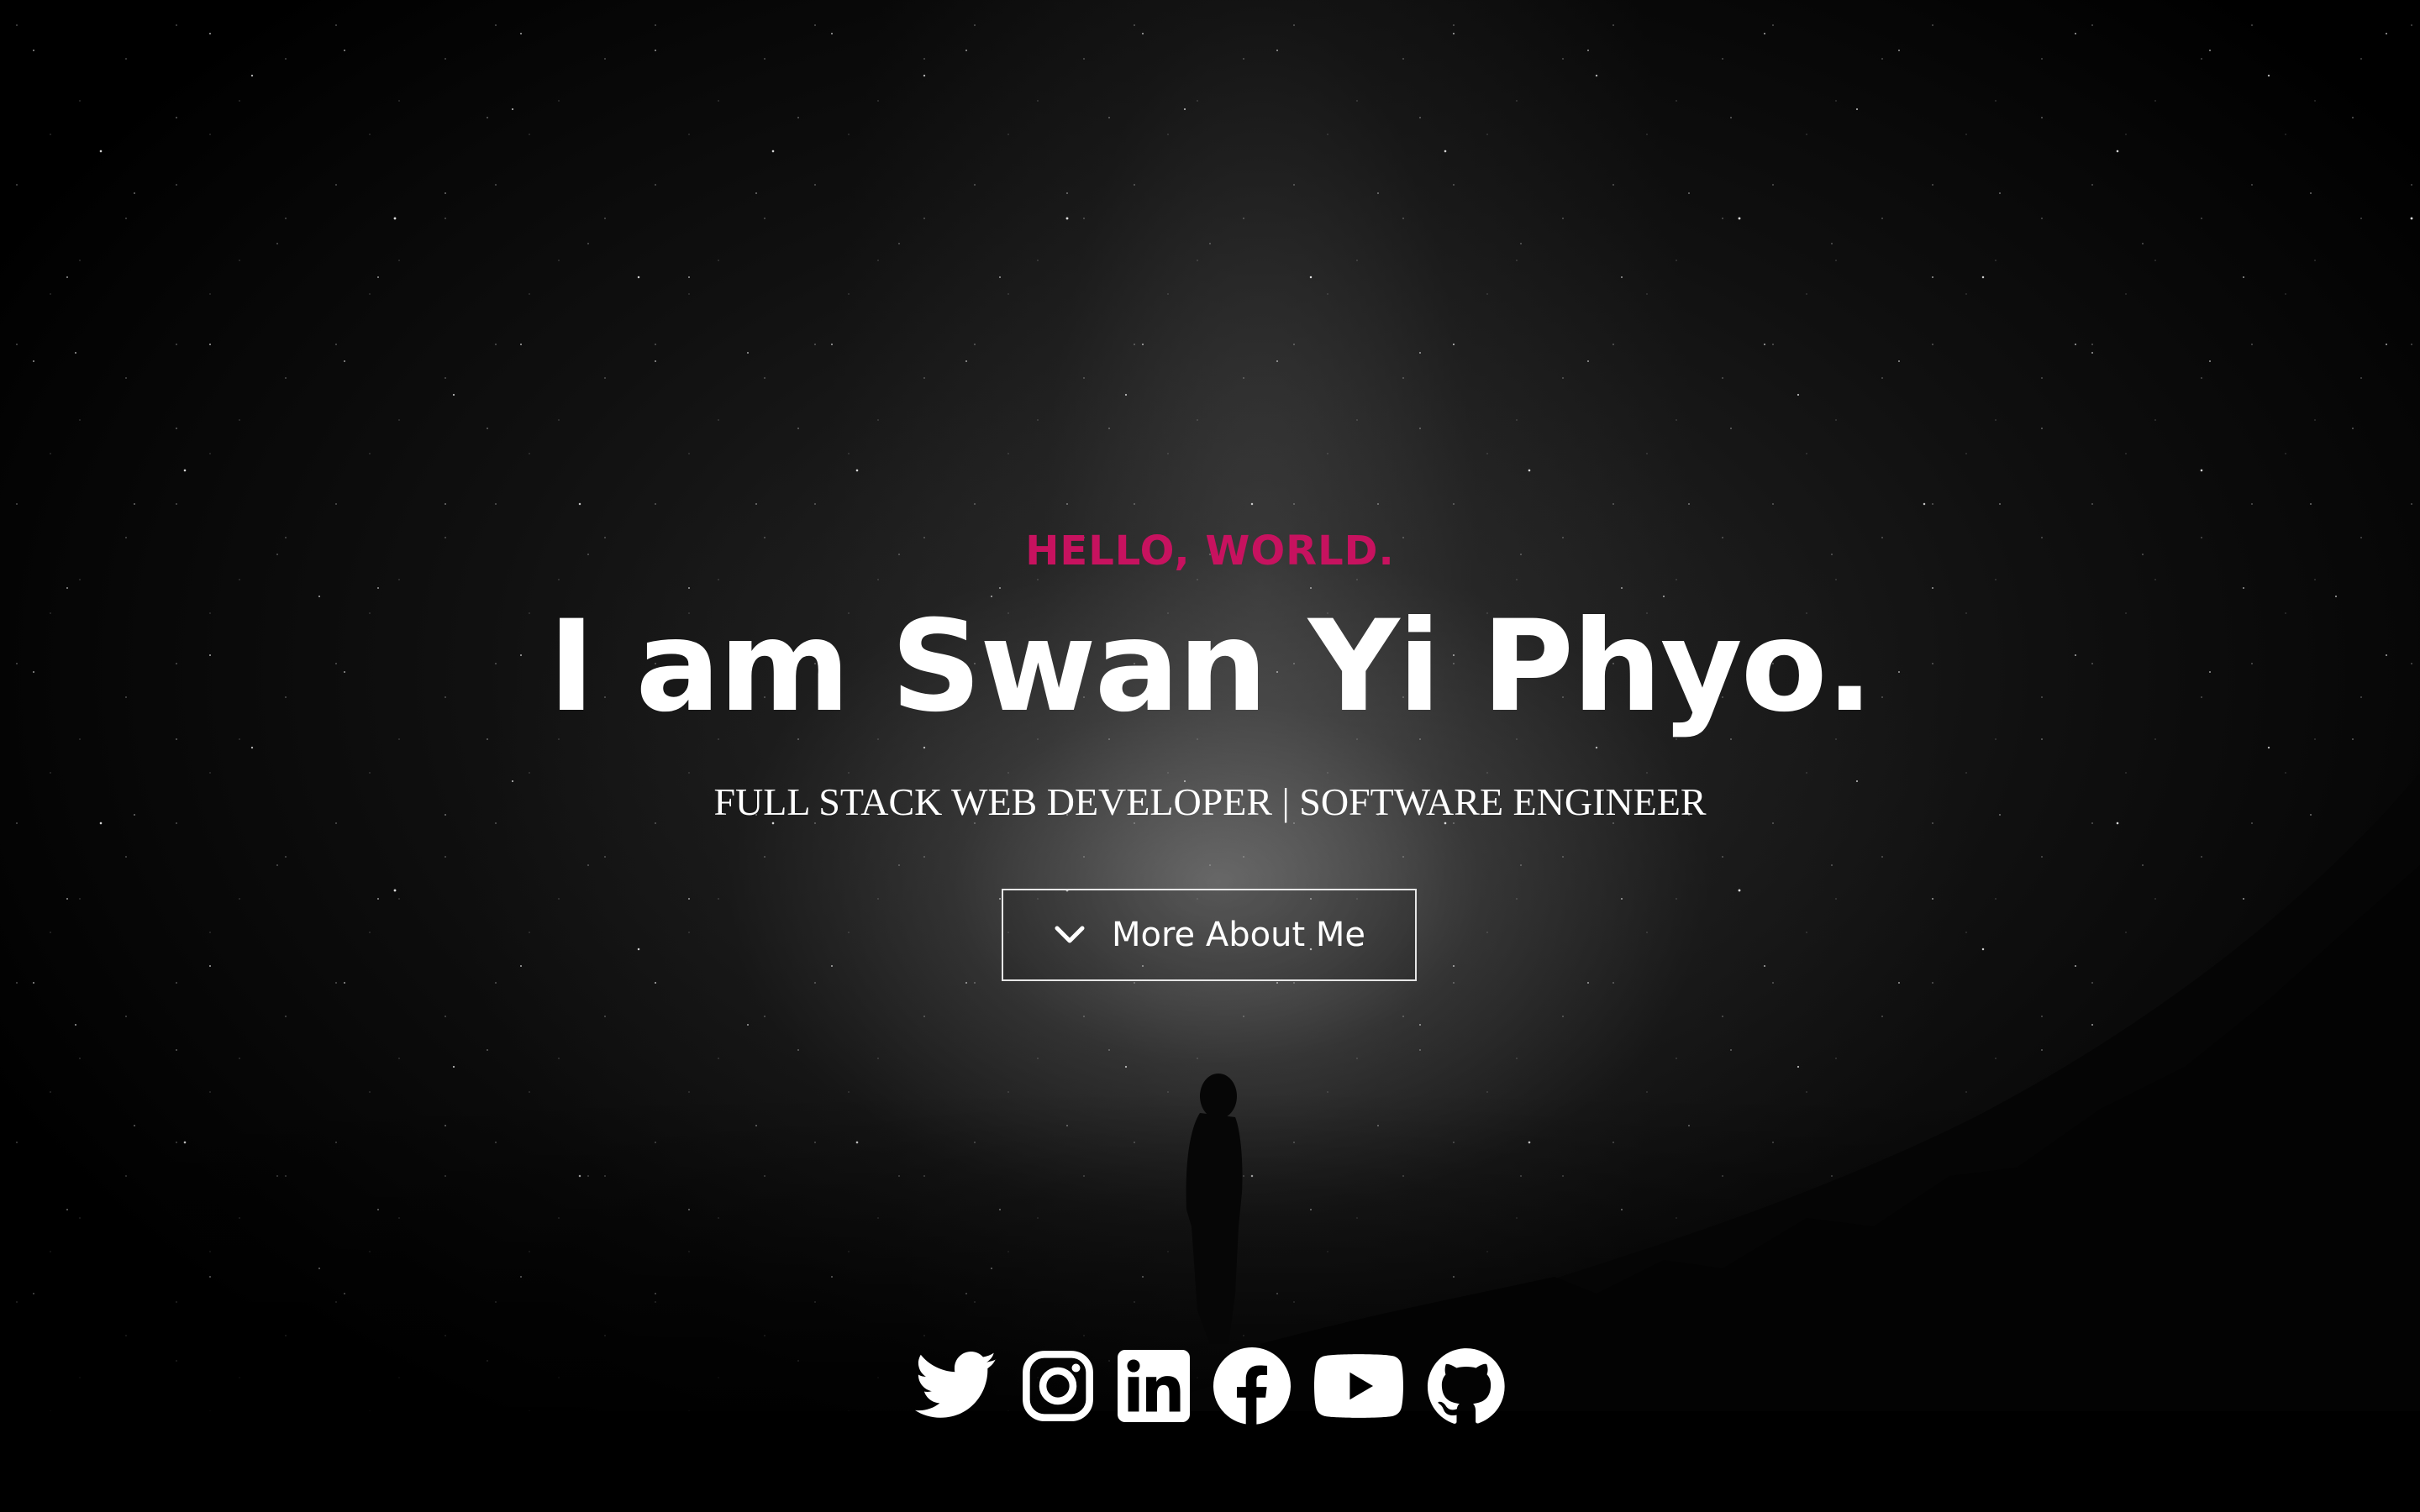 Image resolution: width=2420 pixels, height=1512 pixels. What do you see at coordinates (1210, 1386) in the screenshot?
I see `social-links` at bounding box center [1210, 1386].